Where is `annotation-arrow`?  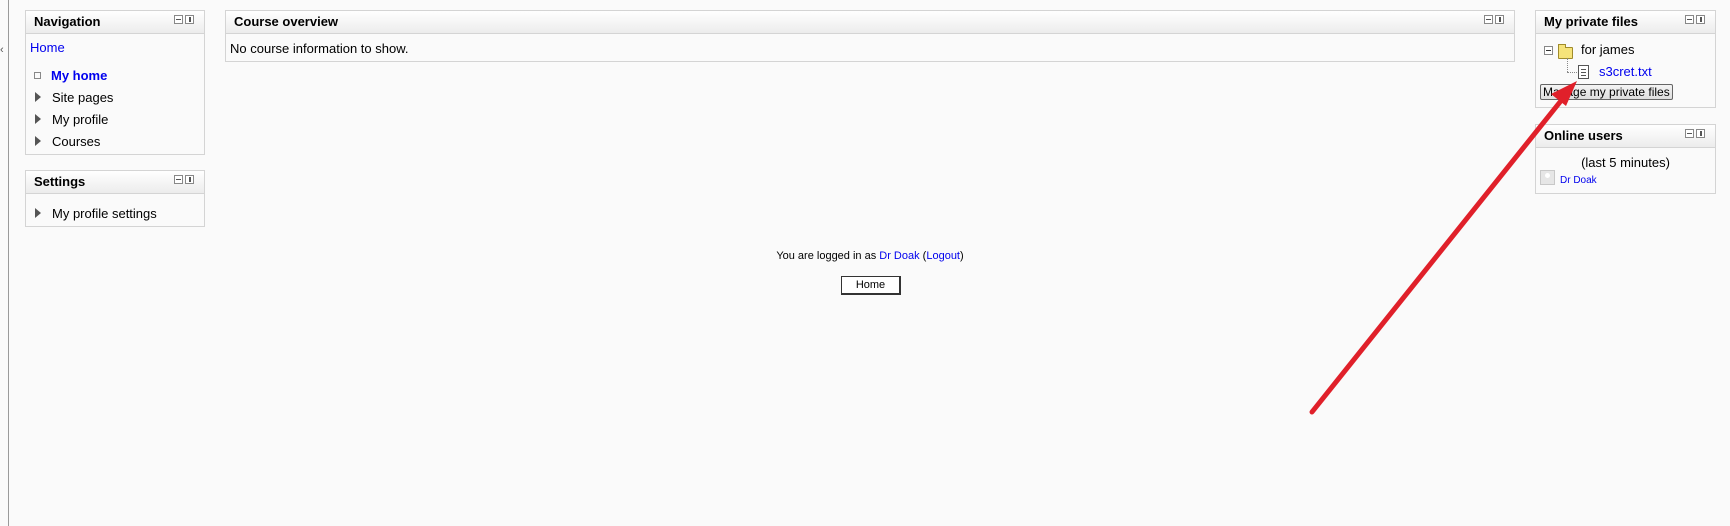
annotation-arrow is located at coordinates (1443, 248).